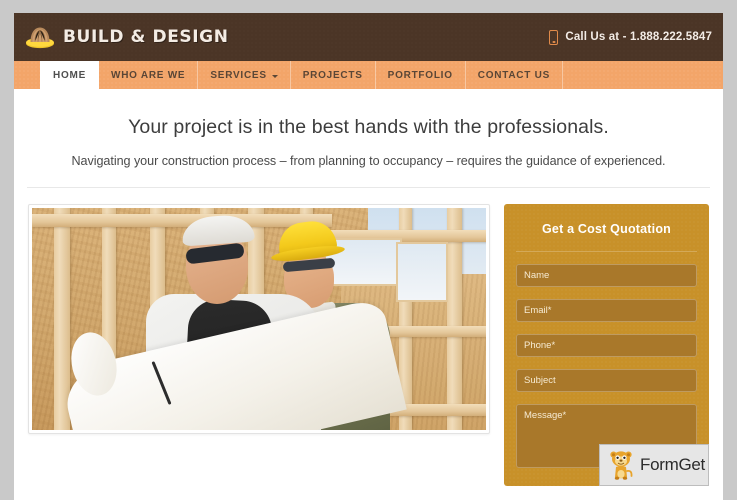 The image size is (737, 500). I want to click on nav-label: HOME, so click(69, 75).